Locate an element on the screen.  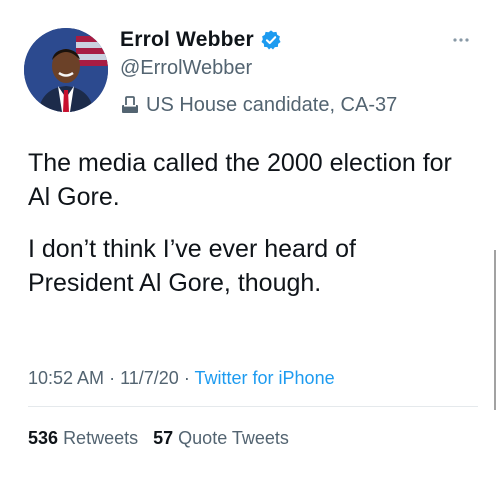
author-name-row: Errol Webber is located at coordinates (285, 40).